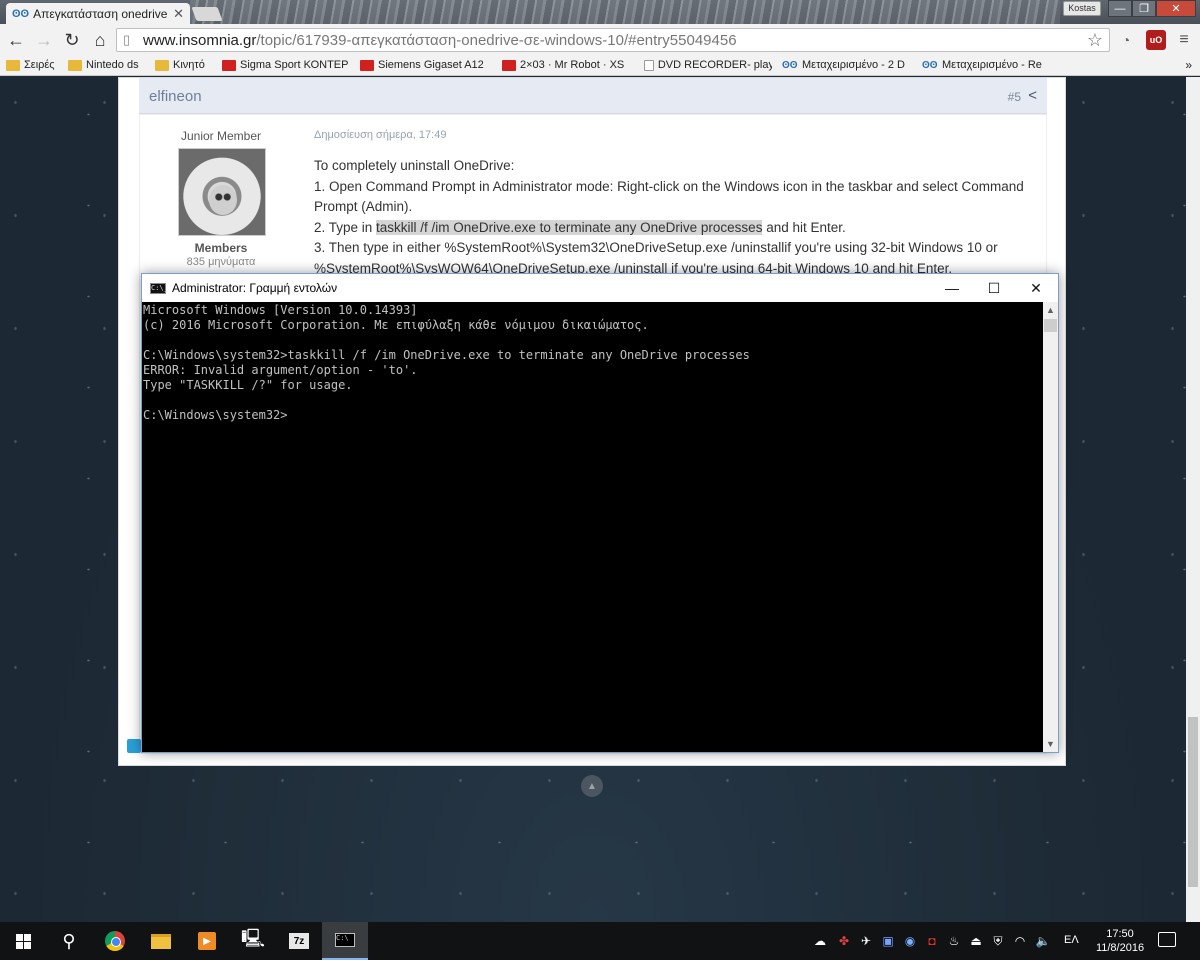 The width and height of the screenshot is (1200, 960). I want to click on game-icon: ✤, so click(844, 941).